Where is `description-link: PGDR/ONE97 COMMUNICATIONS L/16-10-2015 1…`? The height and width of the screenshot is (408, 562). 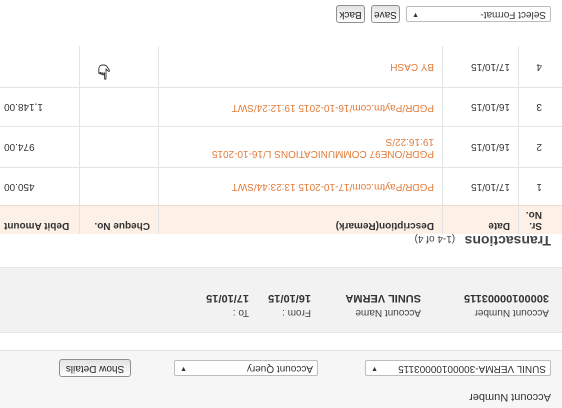 description-link: PGDR/ONE97 COMMUNICATIONS L/16-10-2015 1… is located at coordinates (323, 147).